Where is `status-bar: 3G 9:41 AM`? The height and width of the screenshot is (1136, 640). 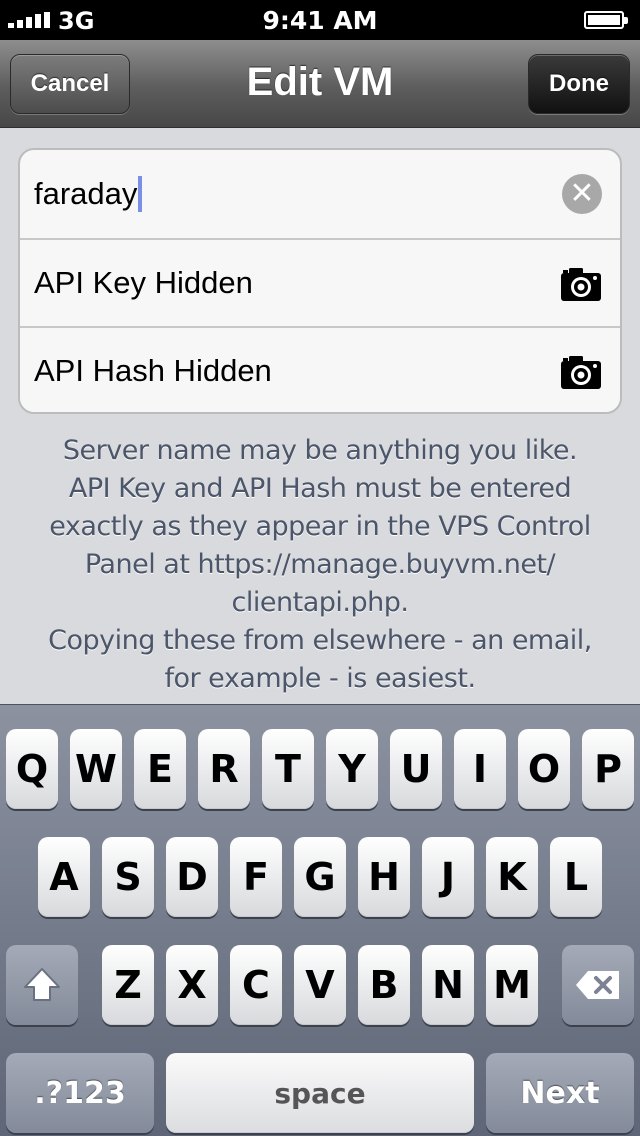
status-bar: 3G 9:41 AM is located at coordinates (320, 20).